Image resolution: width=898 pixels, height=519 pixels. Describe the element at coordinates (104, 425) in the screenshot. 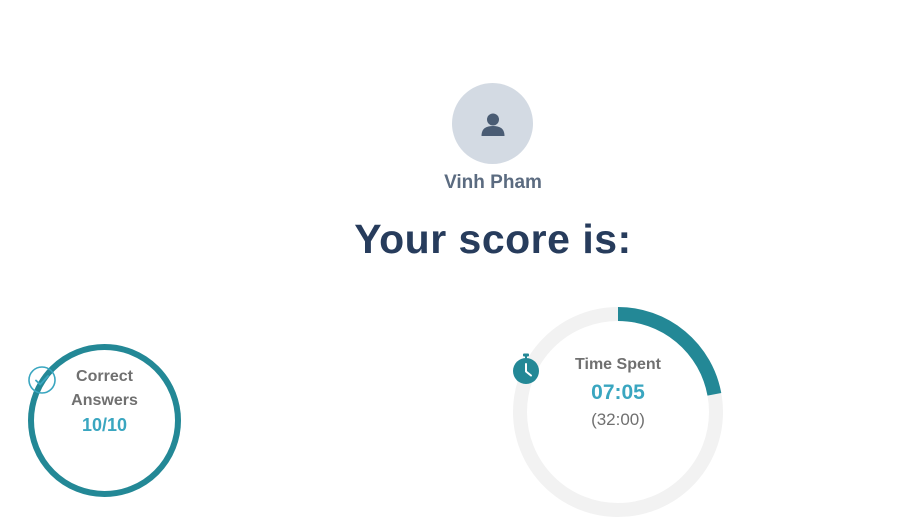

I see `correct-answers-value: 10/10` at that location.